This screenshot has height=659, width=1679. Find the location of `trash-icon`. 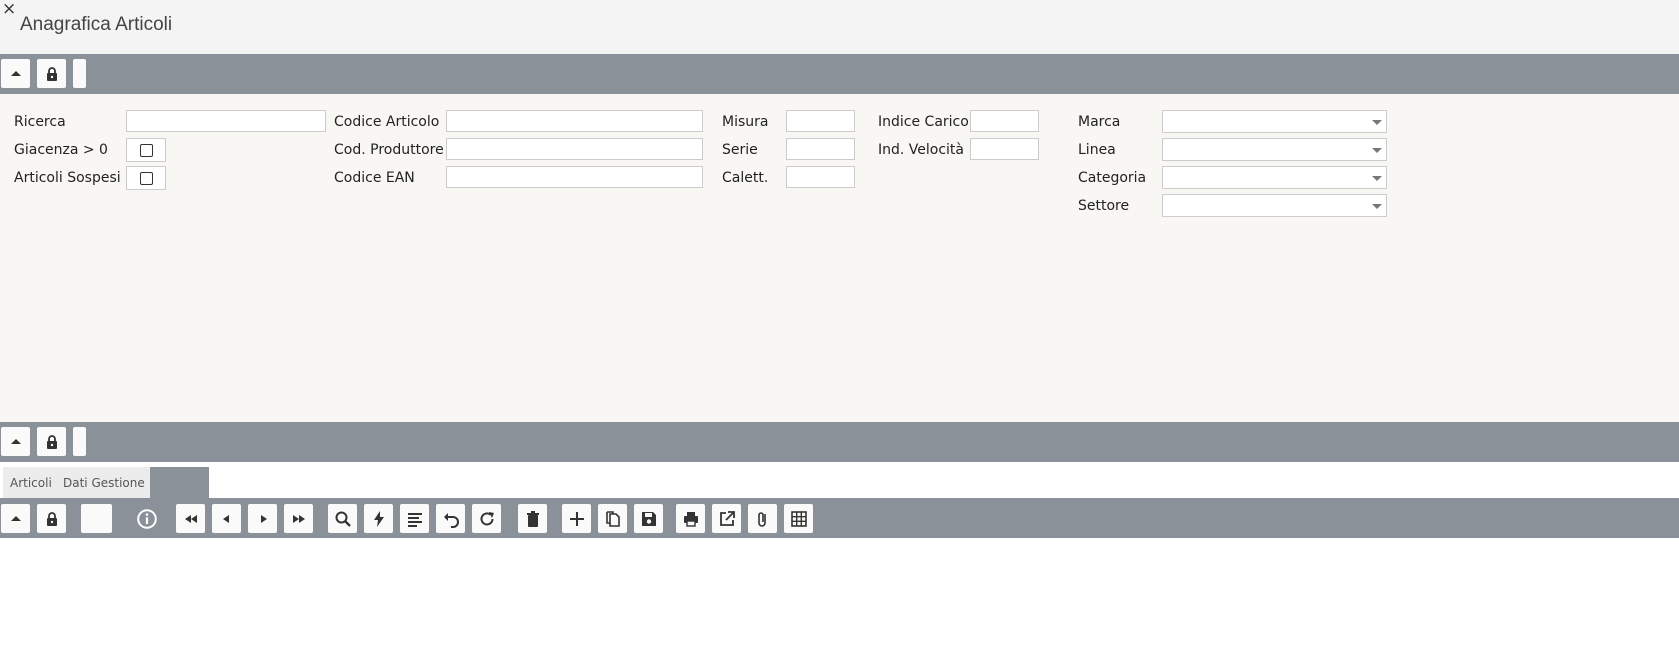

trash-icon is located at coordinates (532, 518).